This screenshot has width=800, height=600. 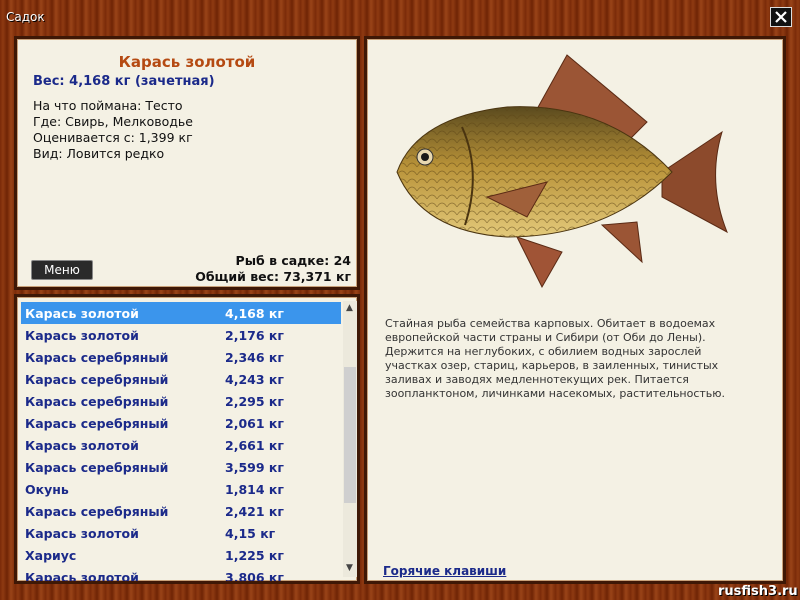 What do you see at coordinates (293, 260) in the screenshot?
I see `fish-count: Рыб в садке: 24` at bounding box center [293, 260].